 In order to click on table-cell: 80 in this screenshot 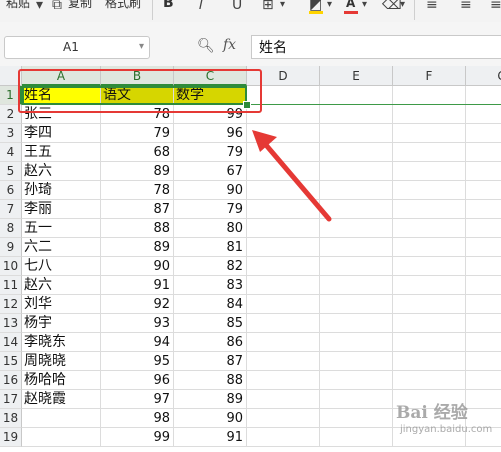, I will do `click(210, 228)`.